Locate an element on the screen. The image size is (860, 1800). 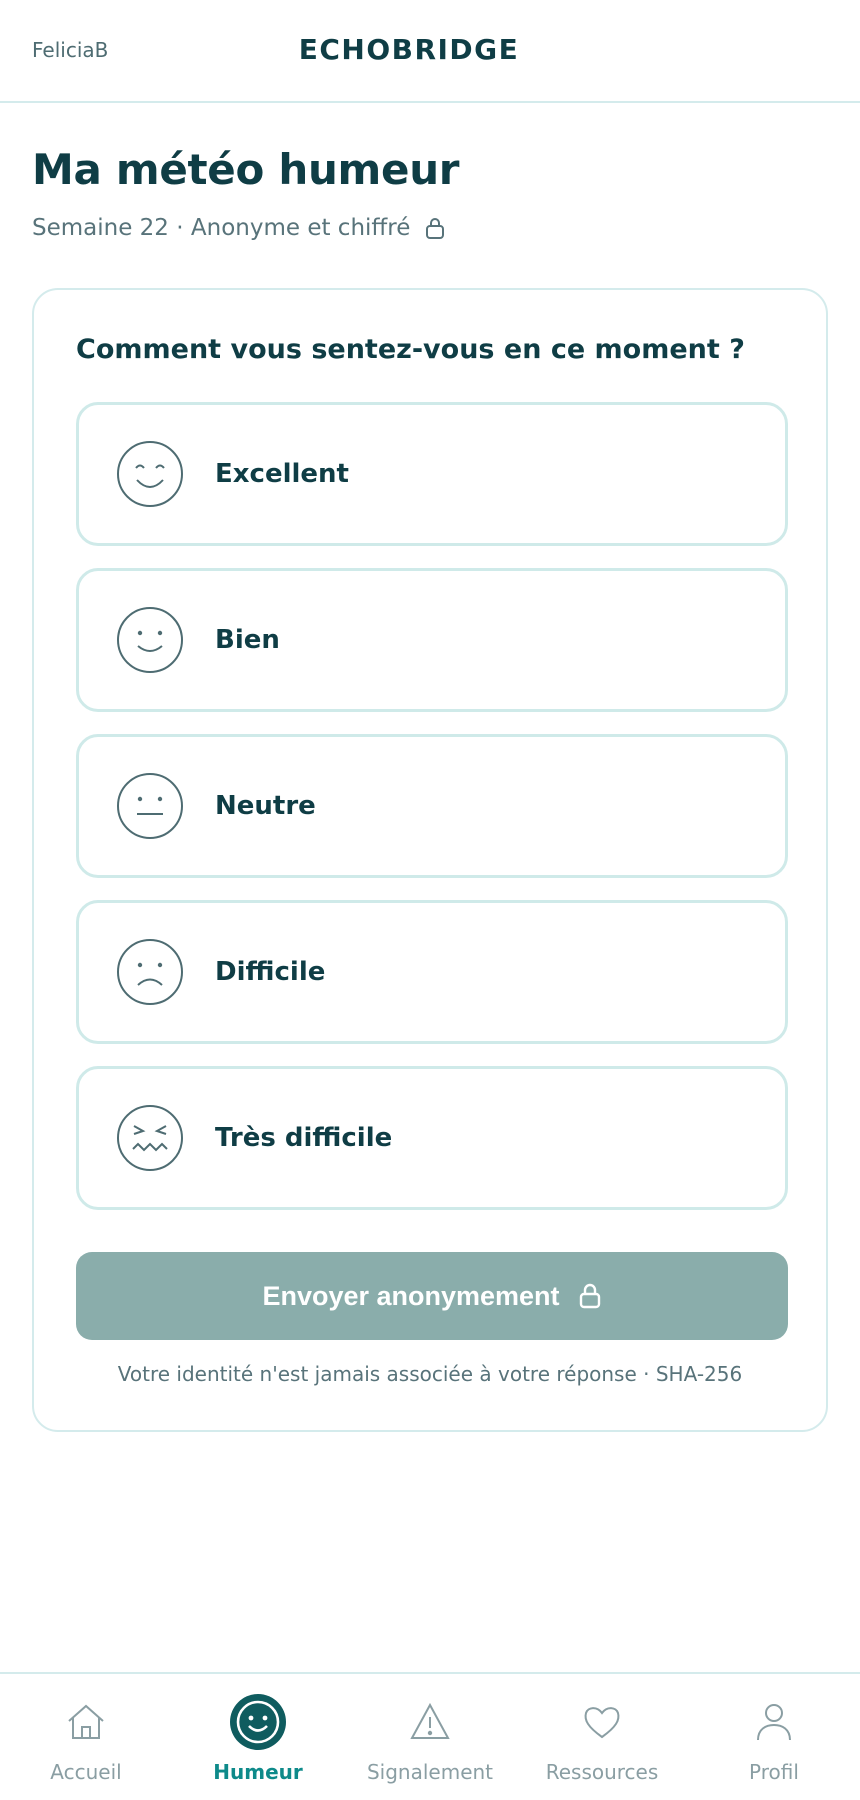
page-subtitle: Semaine 22 · Anonyme et chiffré is located at coordinates (239, 228).